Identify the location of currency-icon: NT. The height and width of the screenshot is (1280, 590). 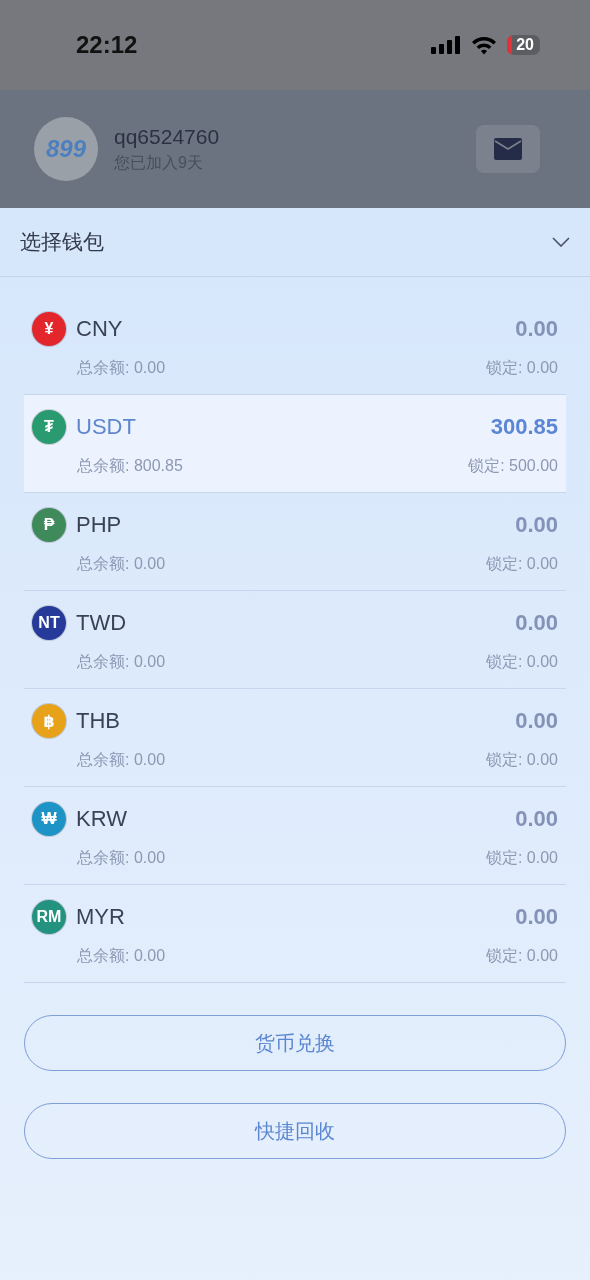
(49, 623).